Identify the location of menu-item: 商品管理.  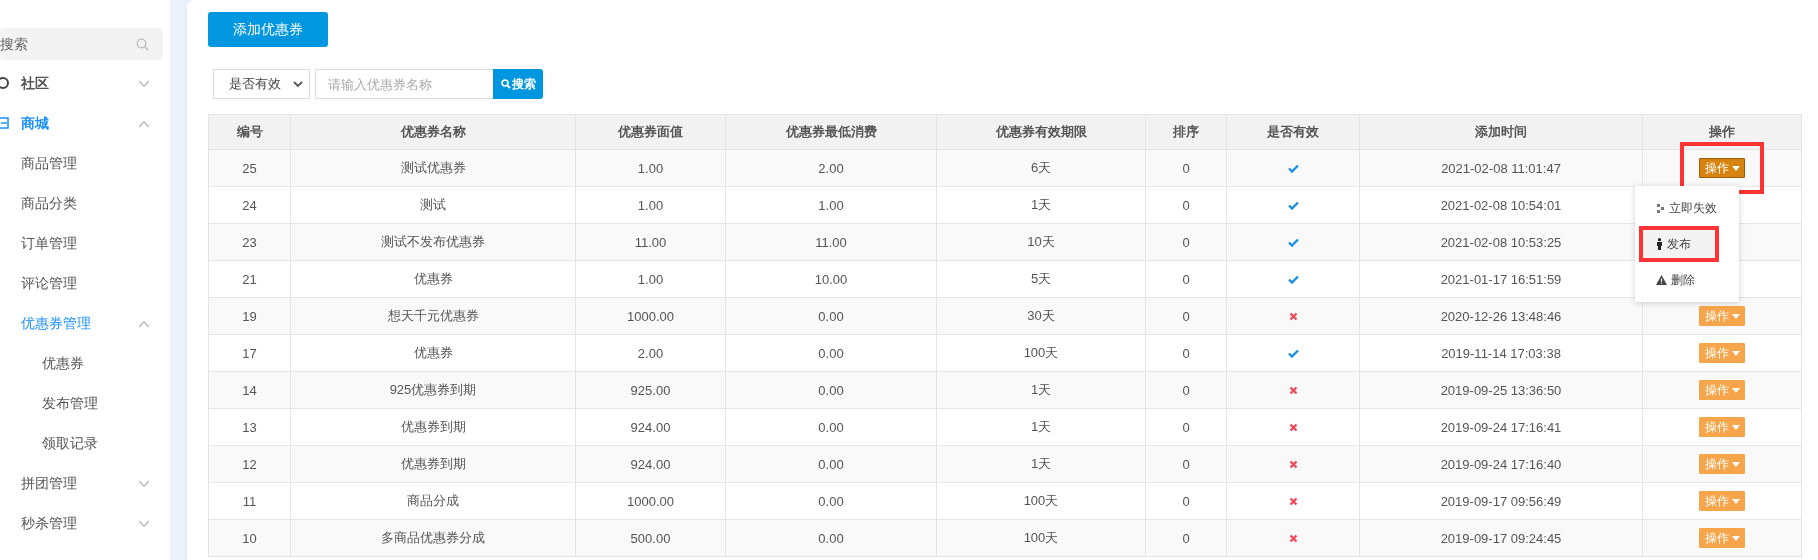
(49, 164).